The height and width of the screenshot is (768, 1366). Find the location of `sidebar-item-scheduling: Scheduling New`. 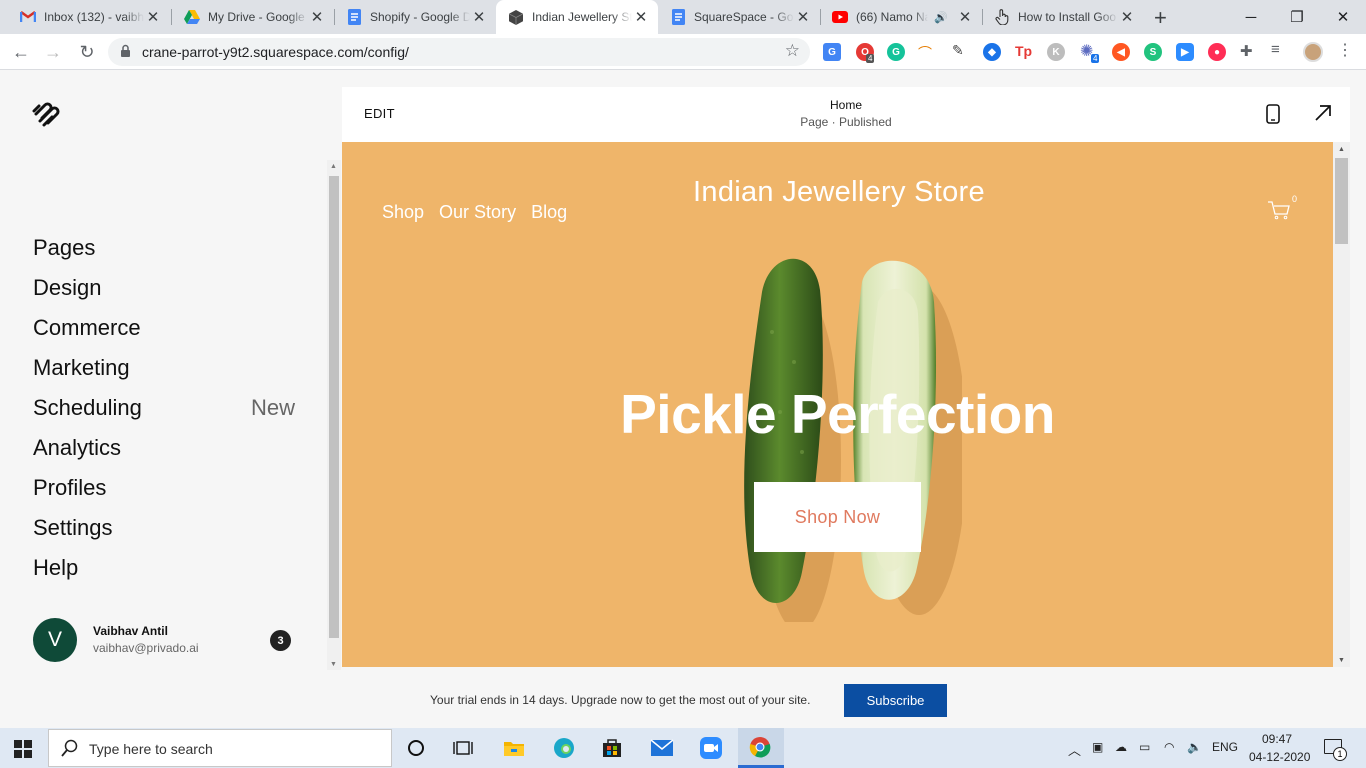

sidebar-item-scheduling: Scheduling New is located at coordinates (164, 408).